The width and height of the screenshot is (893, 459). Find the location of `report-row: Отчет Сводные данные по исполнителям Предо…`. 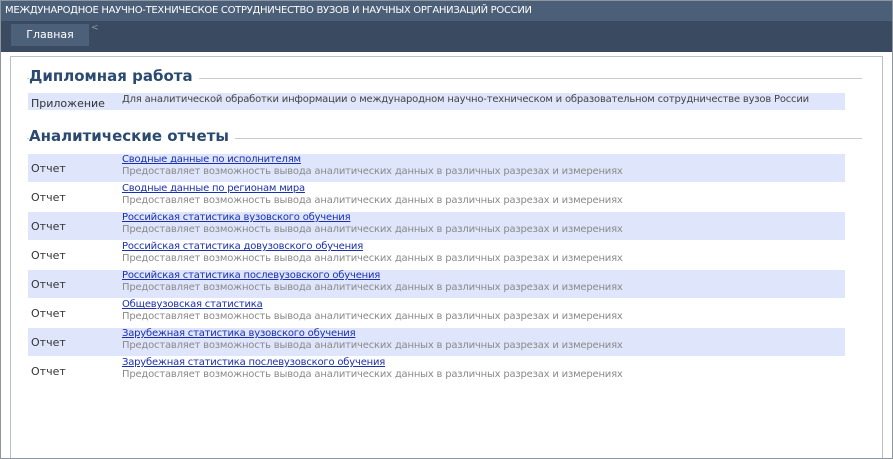

report-row: Отчет Сводные данные по исполнителям Предо… is located at coordinates (436, 168).